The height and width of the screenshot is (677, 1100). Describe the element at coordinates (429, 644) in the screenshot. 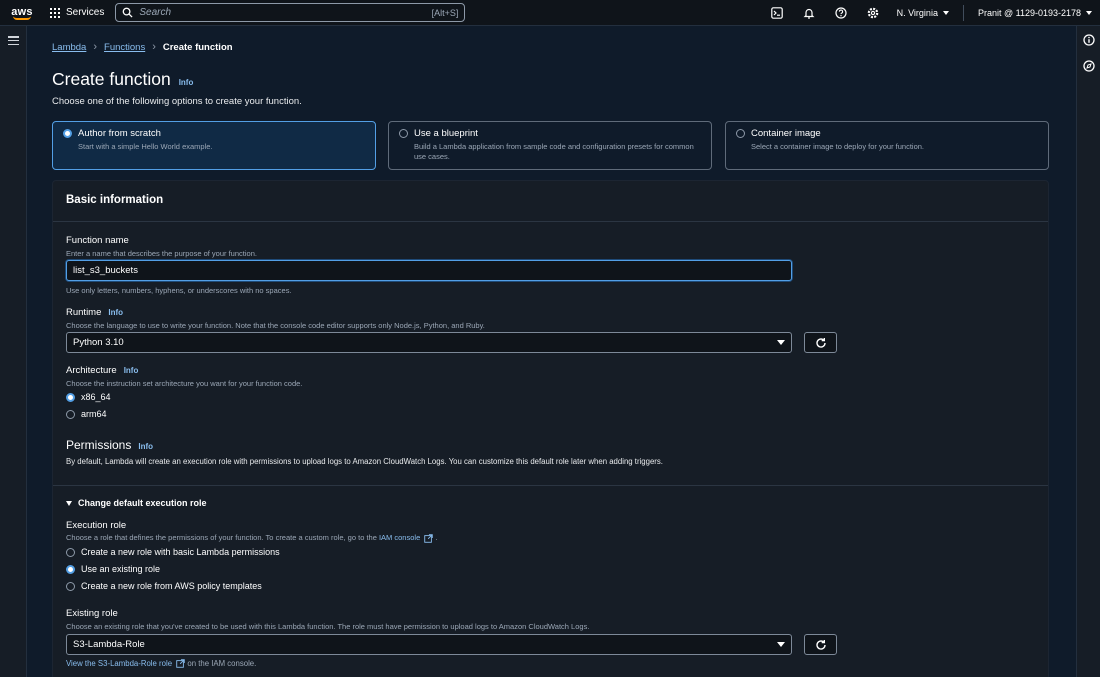

I see `existing-role-select: S3-Lambda-Role` at that location.